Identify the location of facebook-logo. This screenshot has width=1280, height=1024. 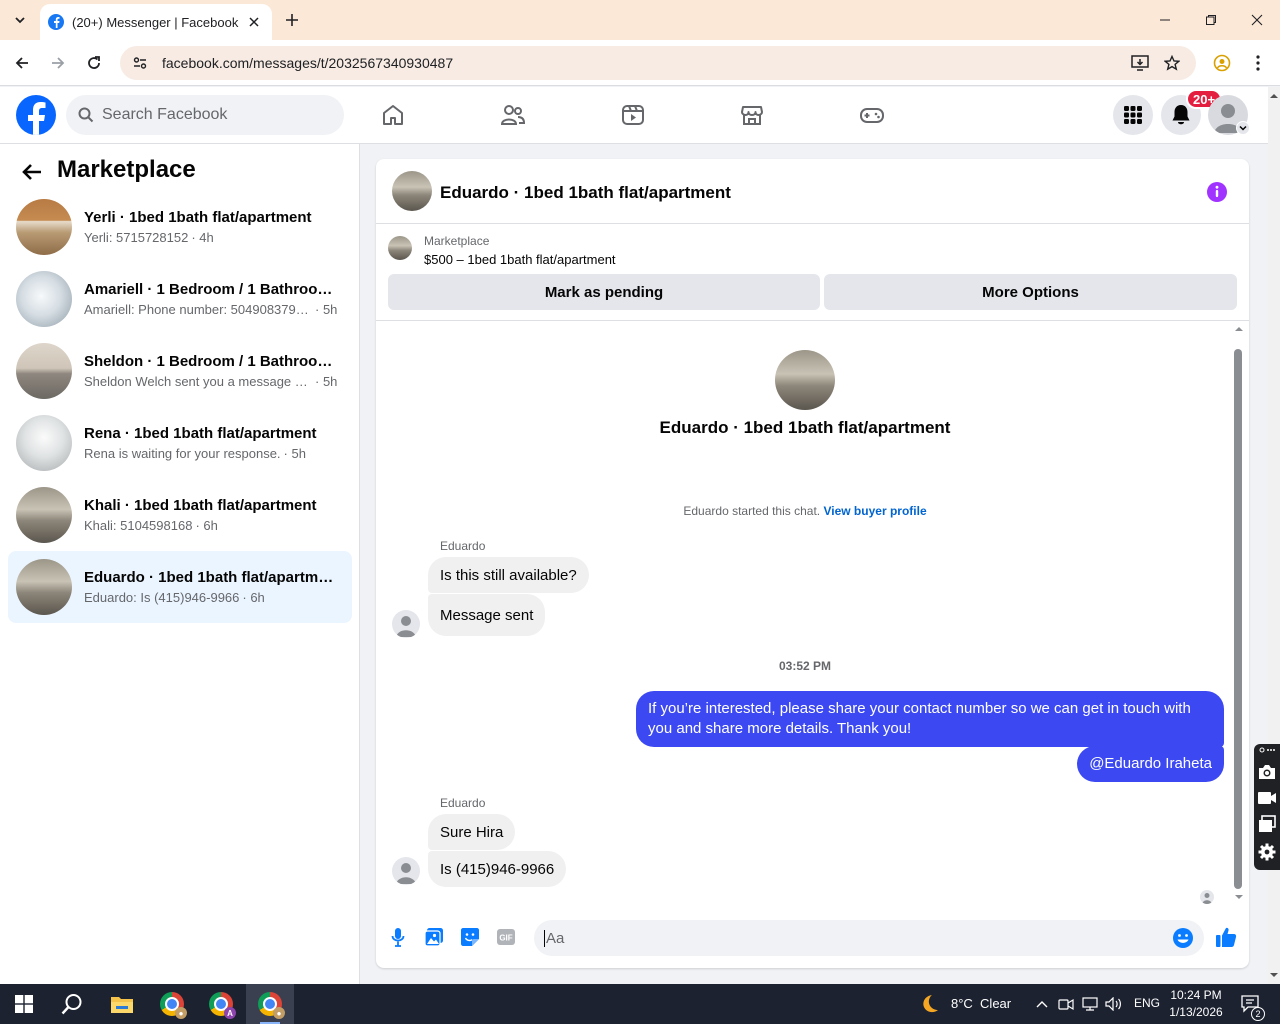
(36, 115).